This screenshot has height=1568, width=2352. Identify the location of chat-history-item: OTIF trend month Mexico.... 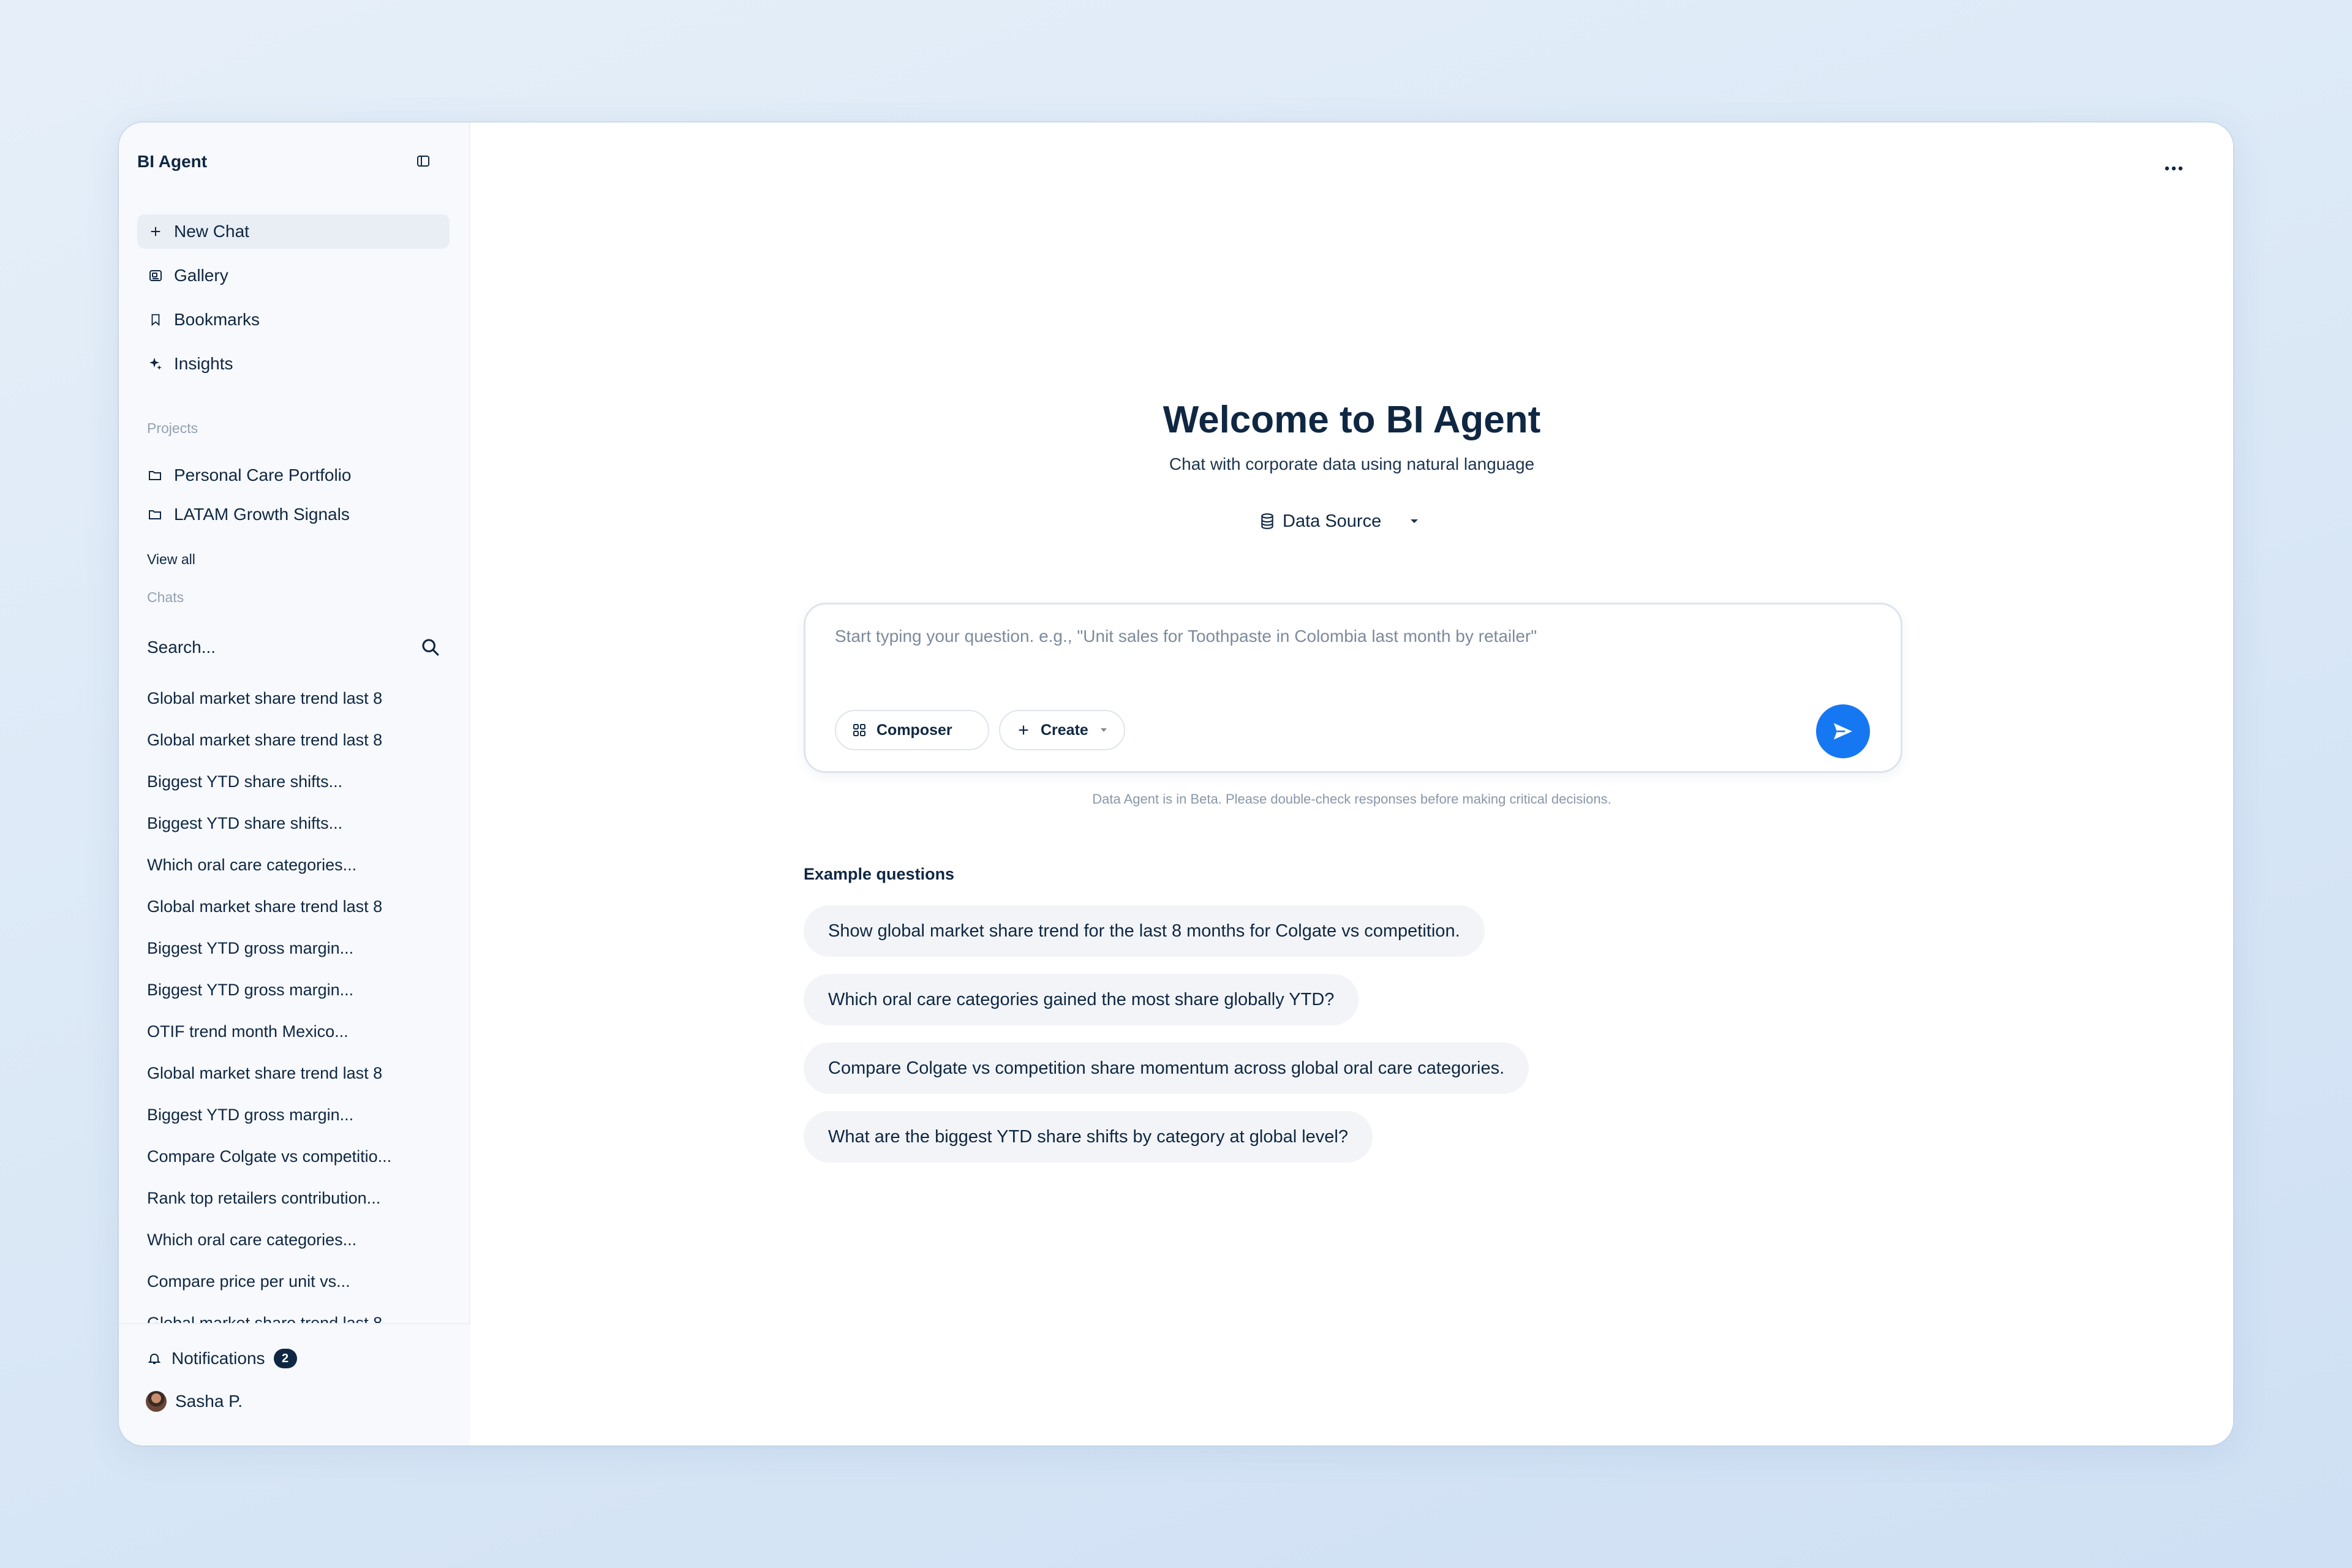
(248, 1031).